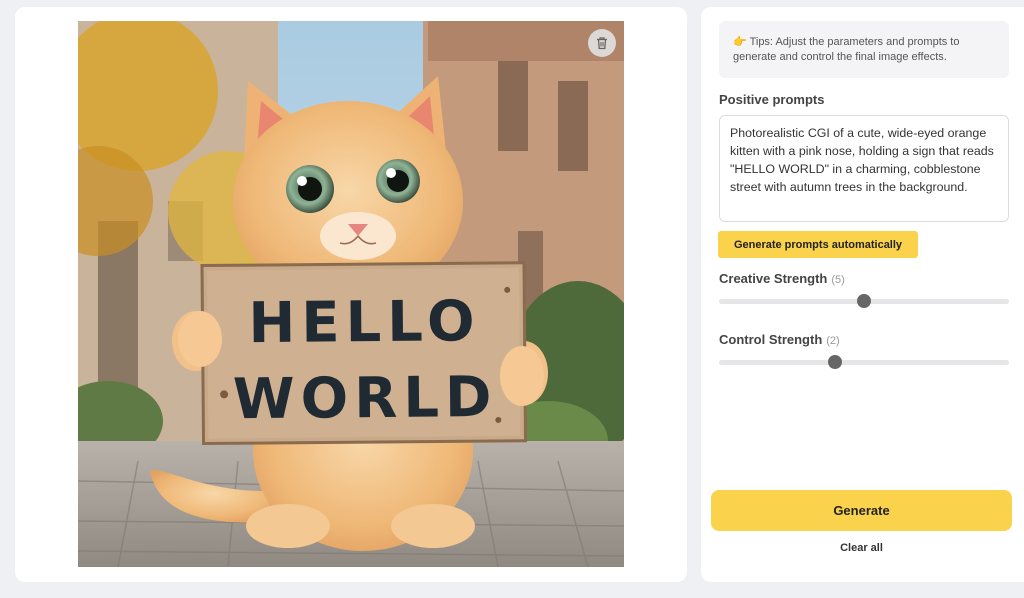  What do you see at coordinates (772, 99) in the screenshot?
I see `positive-prompts-label: Positive prompts` at bounding box center [772, 99].